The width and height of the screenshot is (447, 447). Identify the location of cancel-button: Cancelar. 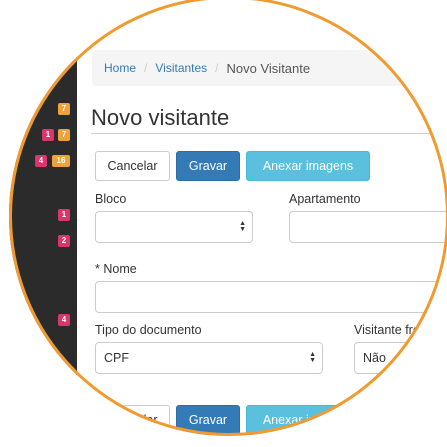
(132, 166).